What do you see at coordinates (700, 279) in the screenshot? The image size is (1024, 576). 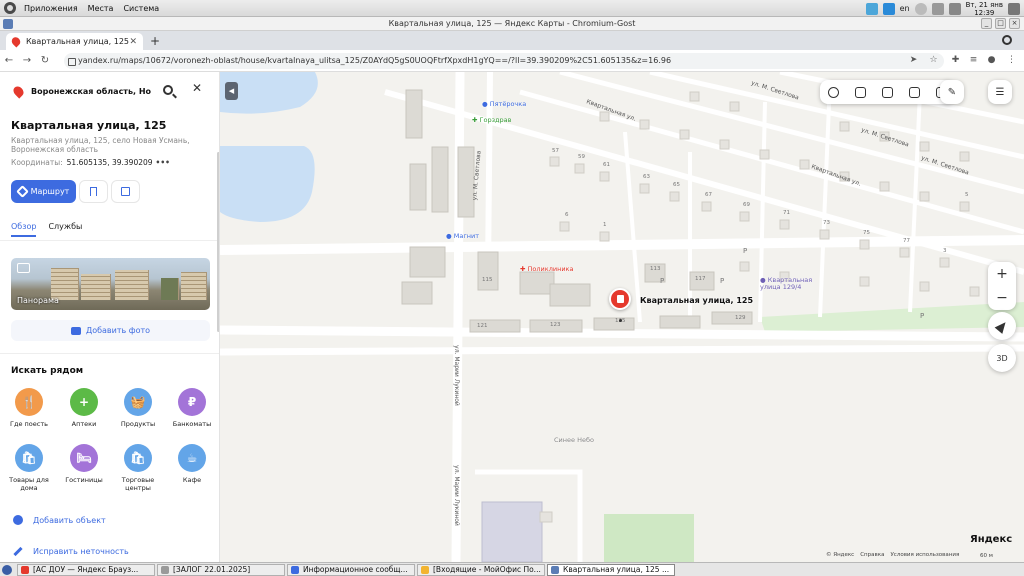 I see `house-number: 117` at bounding box center [700, 279].